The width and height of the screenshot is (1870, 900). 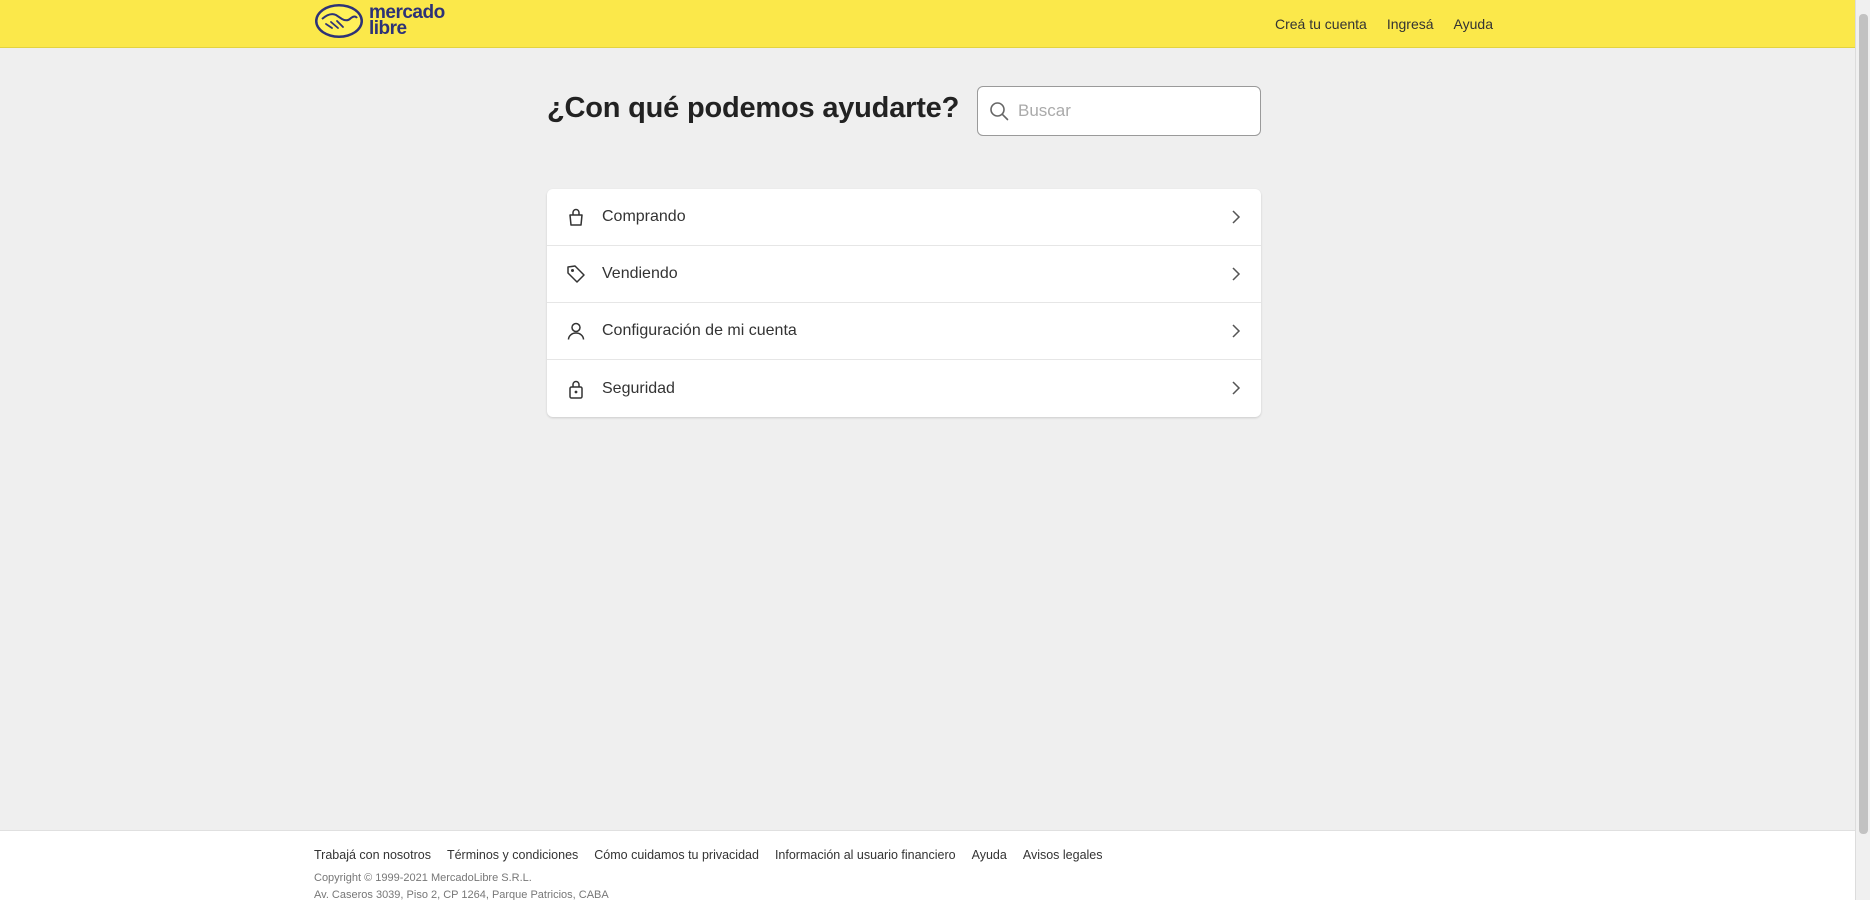 What do you see at coordinates (638, 388) in the screenshot?
I see `topic-label: Seguridad` at bounding box center [638, 388].